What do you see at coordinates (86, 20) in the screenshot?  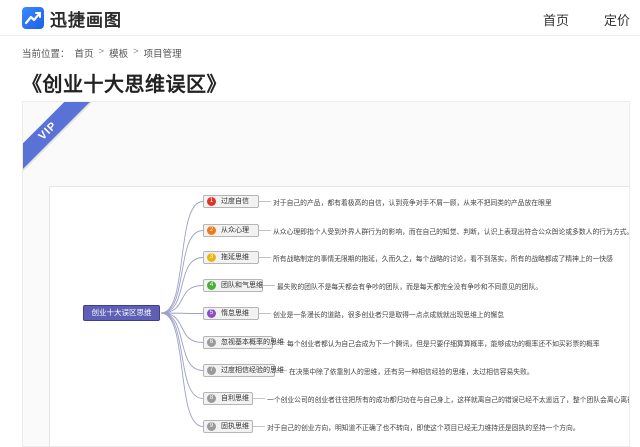 I see `logo-text: 迅捷画图` at bounding box center [86, 20].